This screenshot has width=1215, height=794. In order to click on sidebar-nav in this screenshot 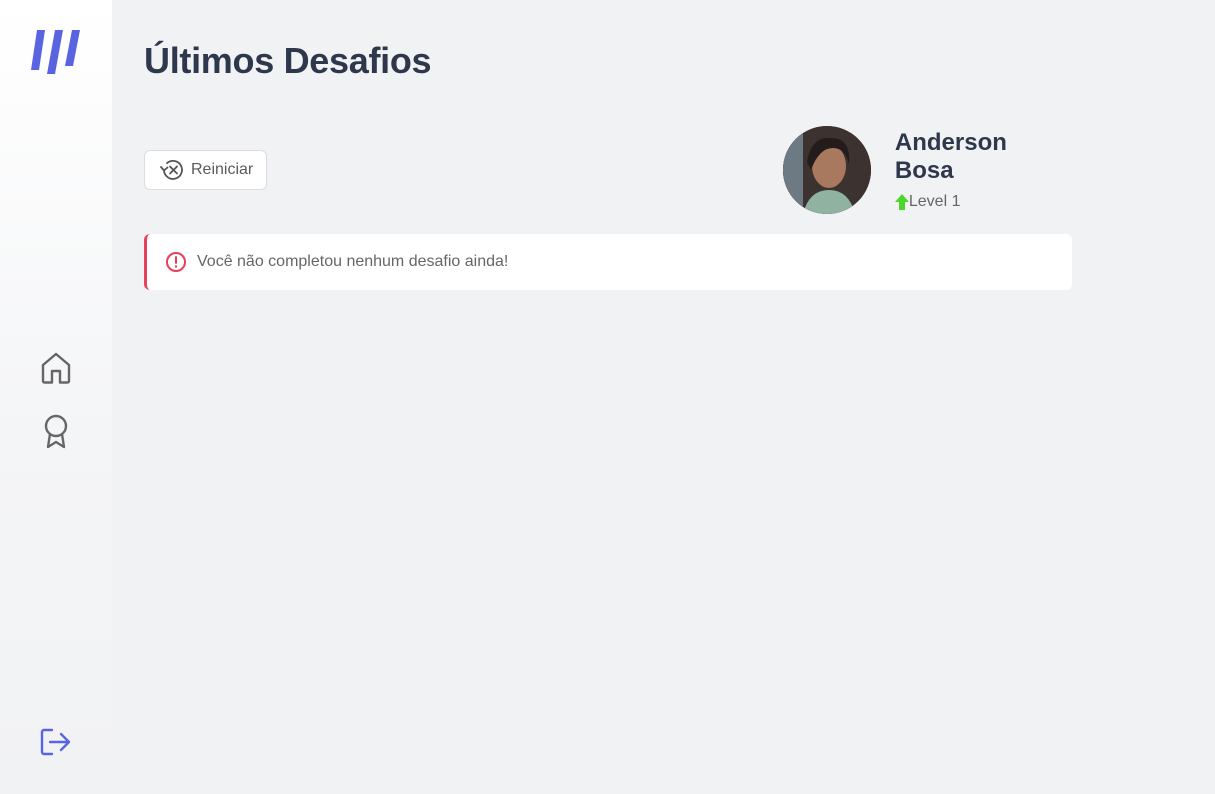, I will do `click(56, 400)`.